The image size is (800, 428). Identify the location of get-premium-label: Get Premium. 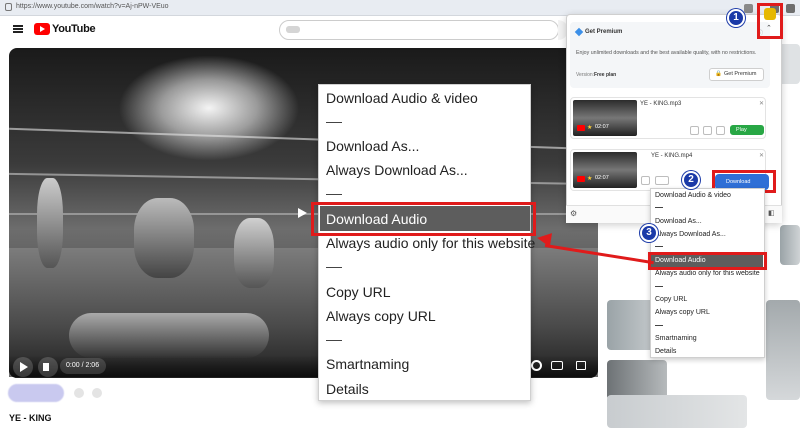
(740, 74).